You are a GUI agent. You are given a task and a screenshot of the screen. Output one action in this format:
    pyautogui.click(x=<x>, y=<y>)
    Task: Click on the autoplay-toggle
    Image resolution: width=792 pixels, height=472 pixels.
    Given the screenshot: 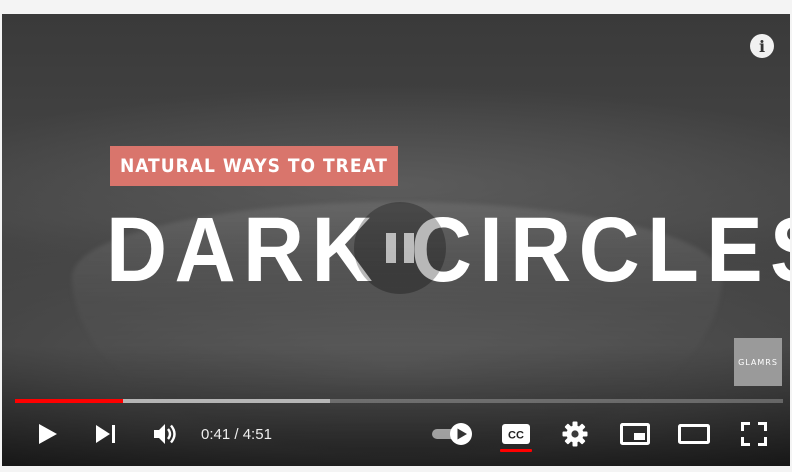 What is the action you would take?
    pyautogui.click(x=452, y=434)
    